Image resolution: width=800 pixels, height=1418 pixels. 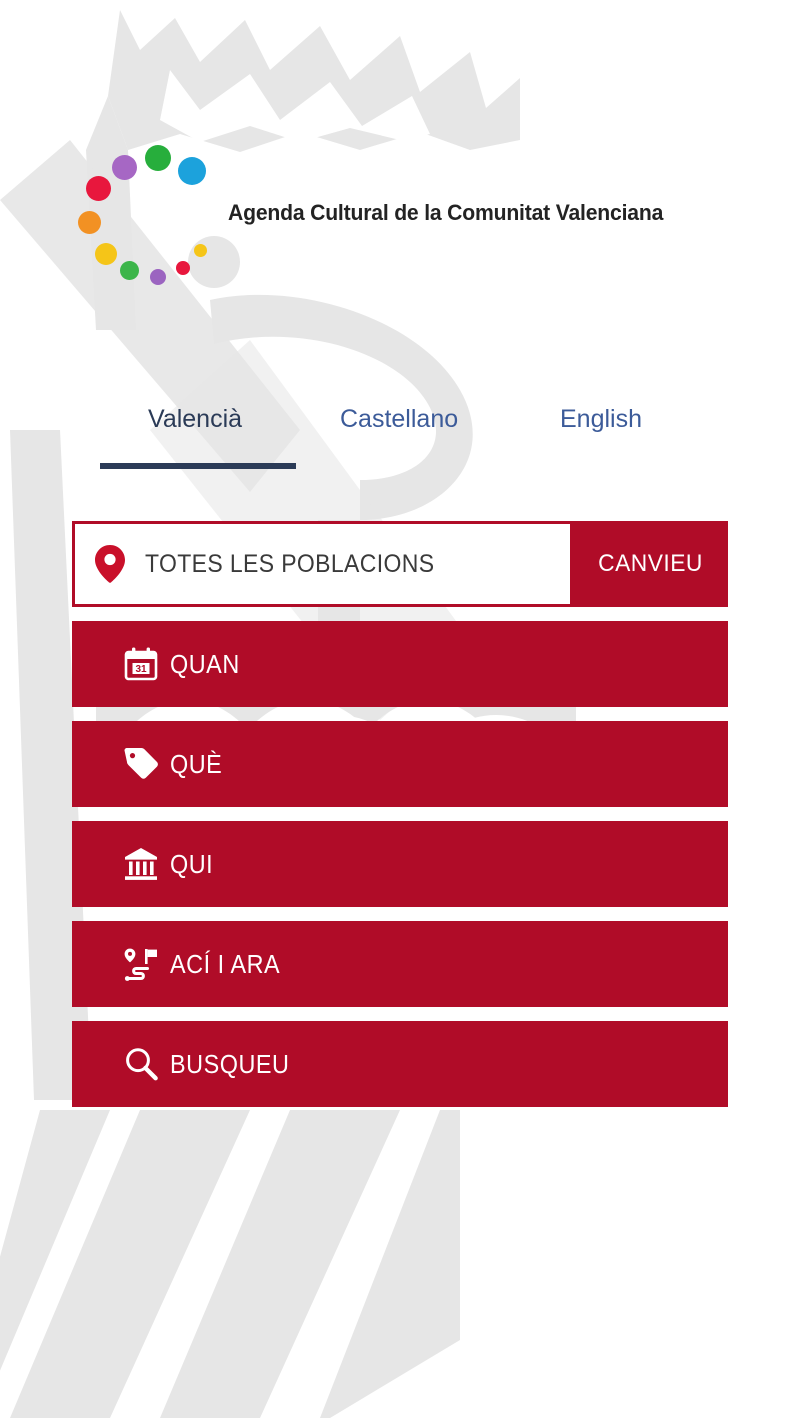 I want to click on menu-item-label: QUI, so click(x=192, y=863).